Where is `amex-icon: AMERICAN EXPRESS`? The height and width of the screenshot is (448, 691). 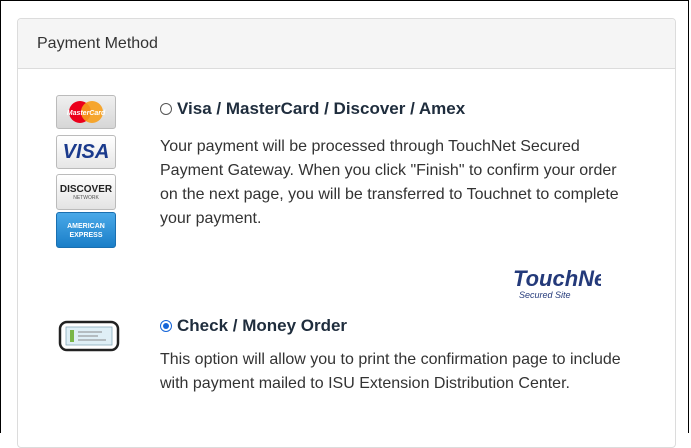
amex-icon: AMERICAN EXPRESS is located at coordinates (86, 230).